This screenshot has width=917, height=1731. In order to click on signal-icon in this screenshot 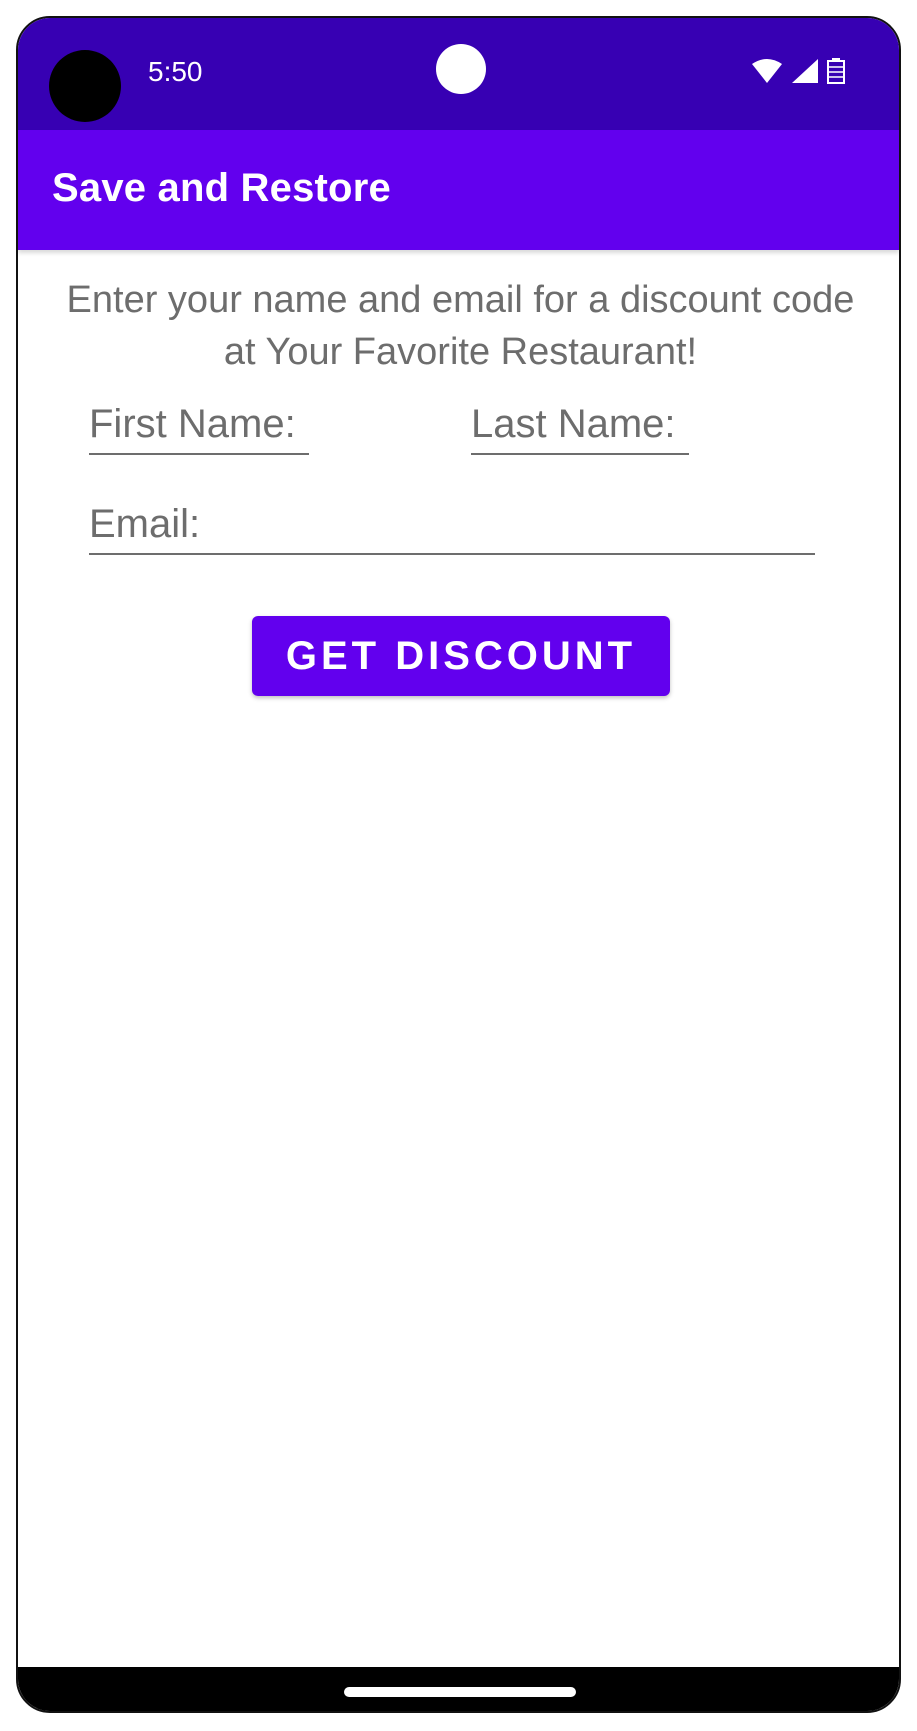, I will do `click(805, 73)`.